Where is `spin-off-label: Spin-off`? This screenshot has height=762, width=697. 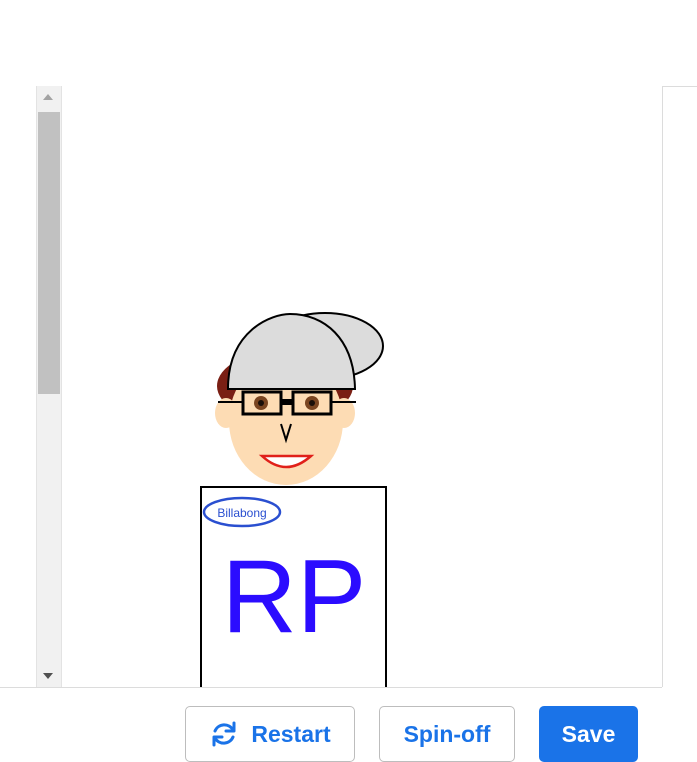 spin-off-label: Spin-off is located at coordinates (447, 733).